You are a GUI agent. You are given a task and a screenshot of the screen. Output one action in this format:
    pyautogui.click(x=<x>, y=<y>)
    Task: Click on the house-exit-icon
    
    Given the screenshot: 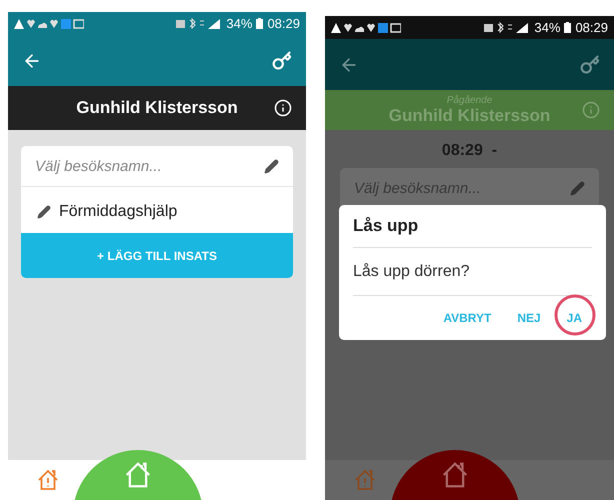 What is the action you would take?
    pyautogui.click(x=138, y=475)
    